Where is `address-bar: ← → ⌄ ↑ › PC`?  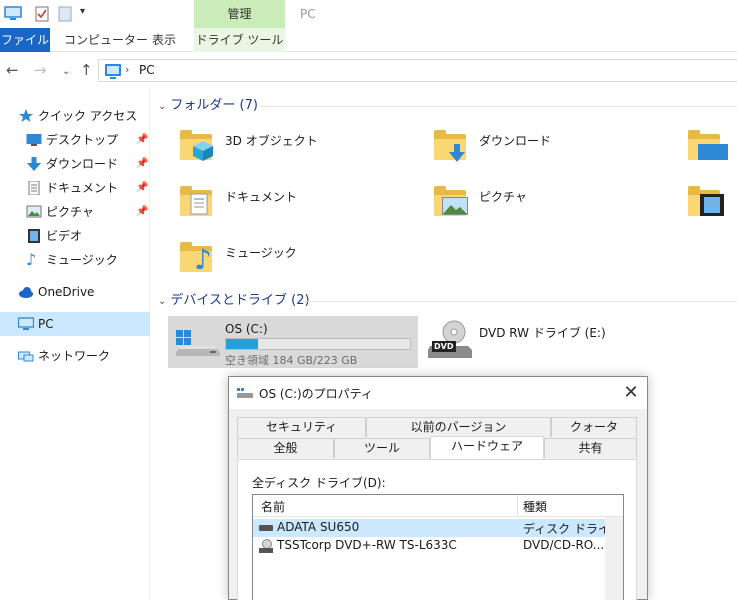
address-bar: ← → ⌄ ↑ › PC is located at coordinates (368, 70).